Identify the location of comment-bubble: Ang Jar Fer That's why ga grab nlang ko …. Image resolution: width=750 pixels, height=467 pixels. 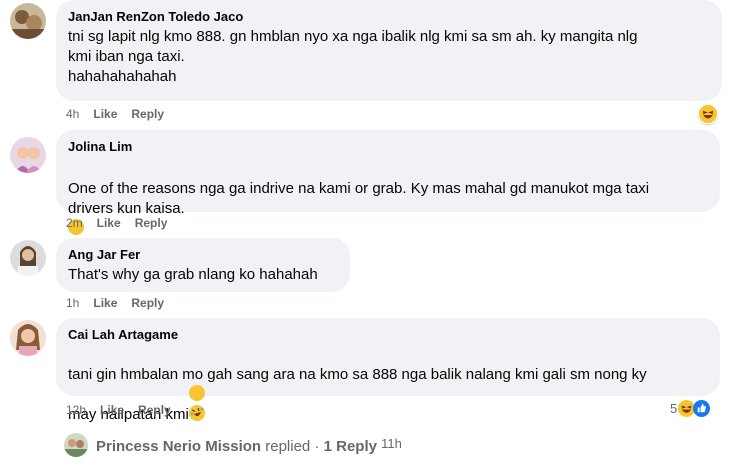
(203, 265).